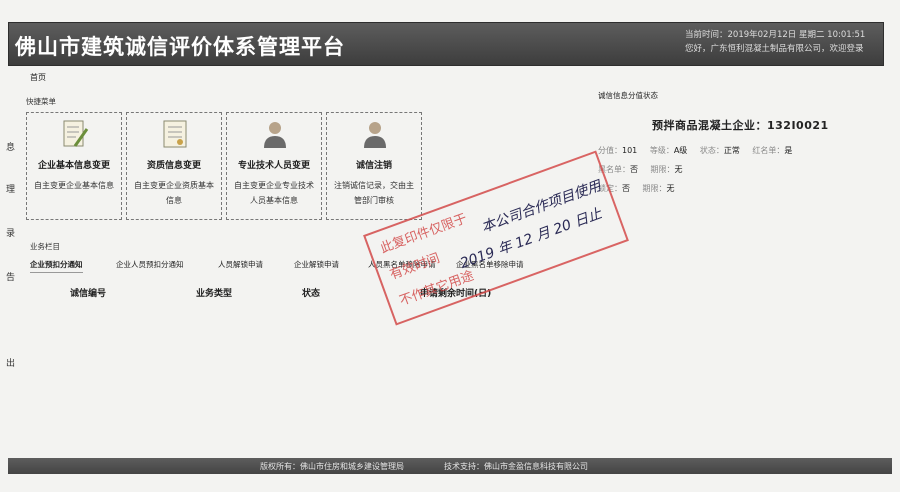 The width and height of the screenshot is (900, 492). I want to click on column-header: 业务类型, so click(214, 294).